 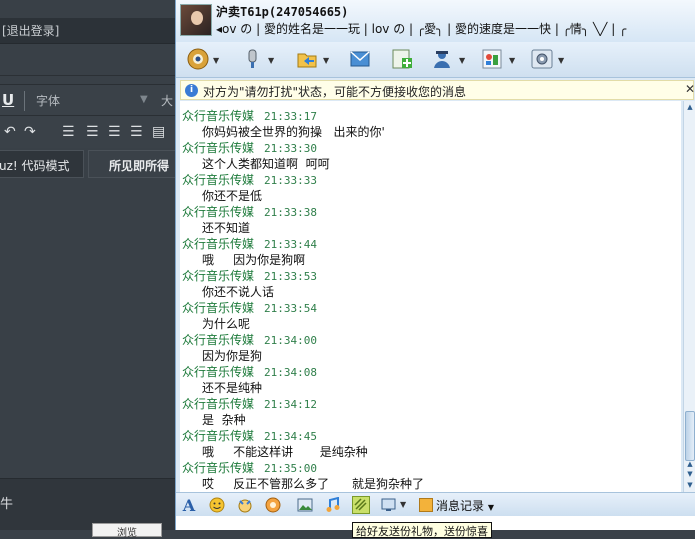 I want to click on voice-chat-icon, so click(x=252, y=59).